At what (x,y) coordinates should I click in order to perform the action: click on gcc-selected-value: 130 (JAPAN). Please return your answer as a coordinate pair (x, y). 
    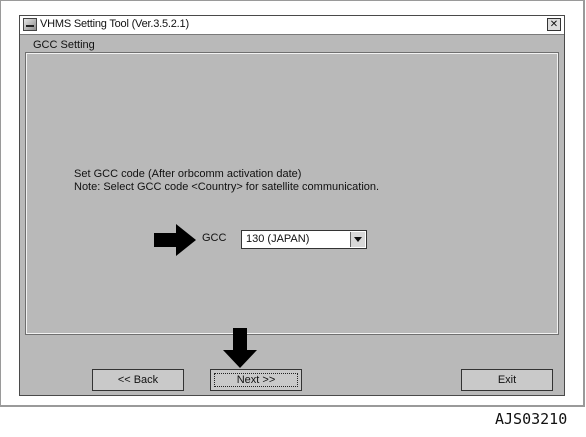
    Looking at the image, I should click on (278, 239).